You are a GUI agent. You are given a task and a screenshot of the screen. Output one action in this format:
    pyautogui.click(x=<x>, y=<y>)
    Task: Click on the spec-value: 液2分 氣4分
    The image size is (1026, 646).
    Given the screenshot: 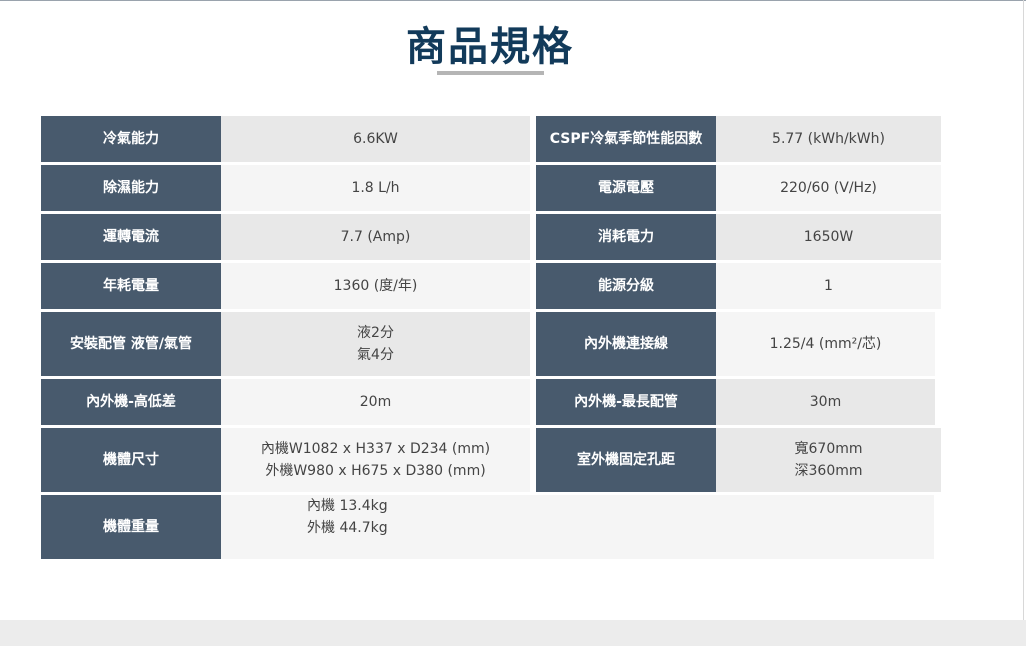 What is the action you would take?
    pyautogui.click(x=375, y=344)
    